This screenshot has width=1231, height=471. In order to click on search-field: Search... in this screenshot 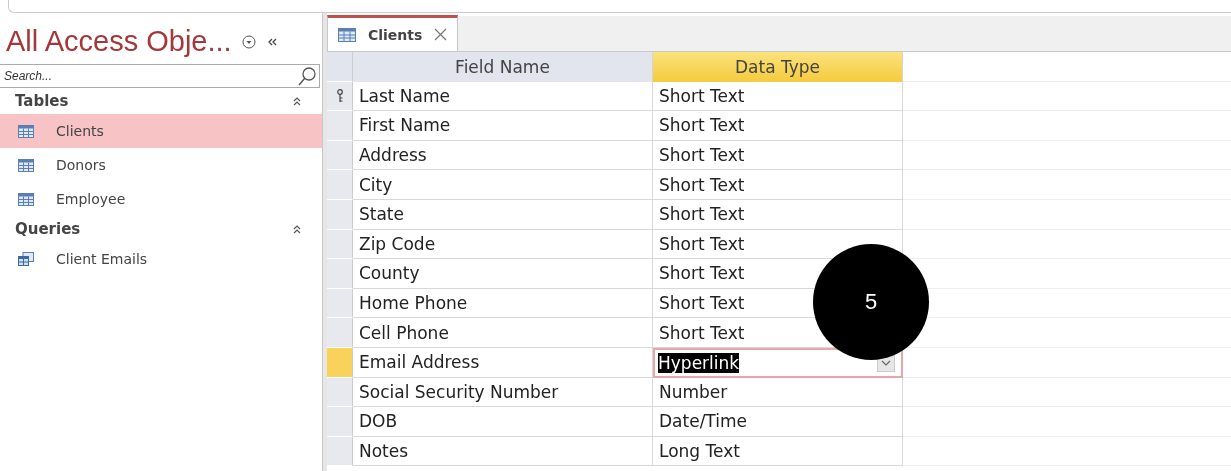, I will do `click(160, 76)`.